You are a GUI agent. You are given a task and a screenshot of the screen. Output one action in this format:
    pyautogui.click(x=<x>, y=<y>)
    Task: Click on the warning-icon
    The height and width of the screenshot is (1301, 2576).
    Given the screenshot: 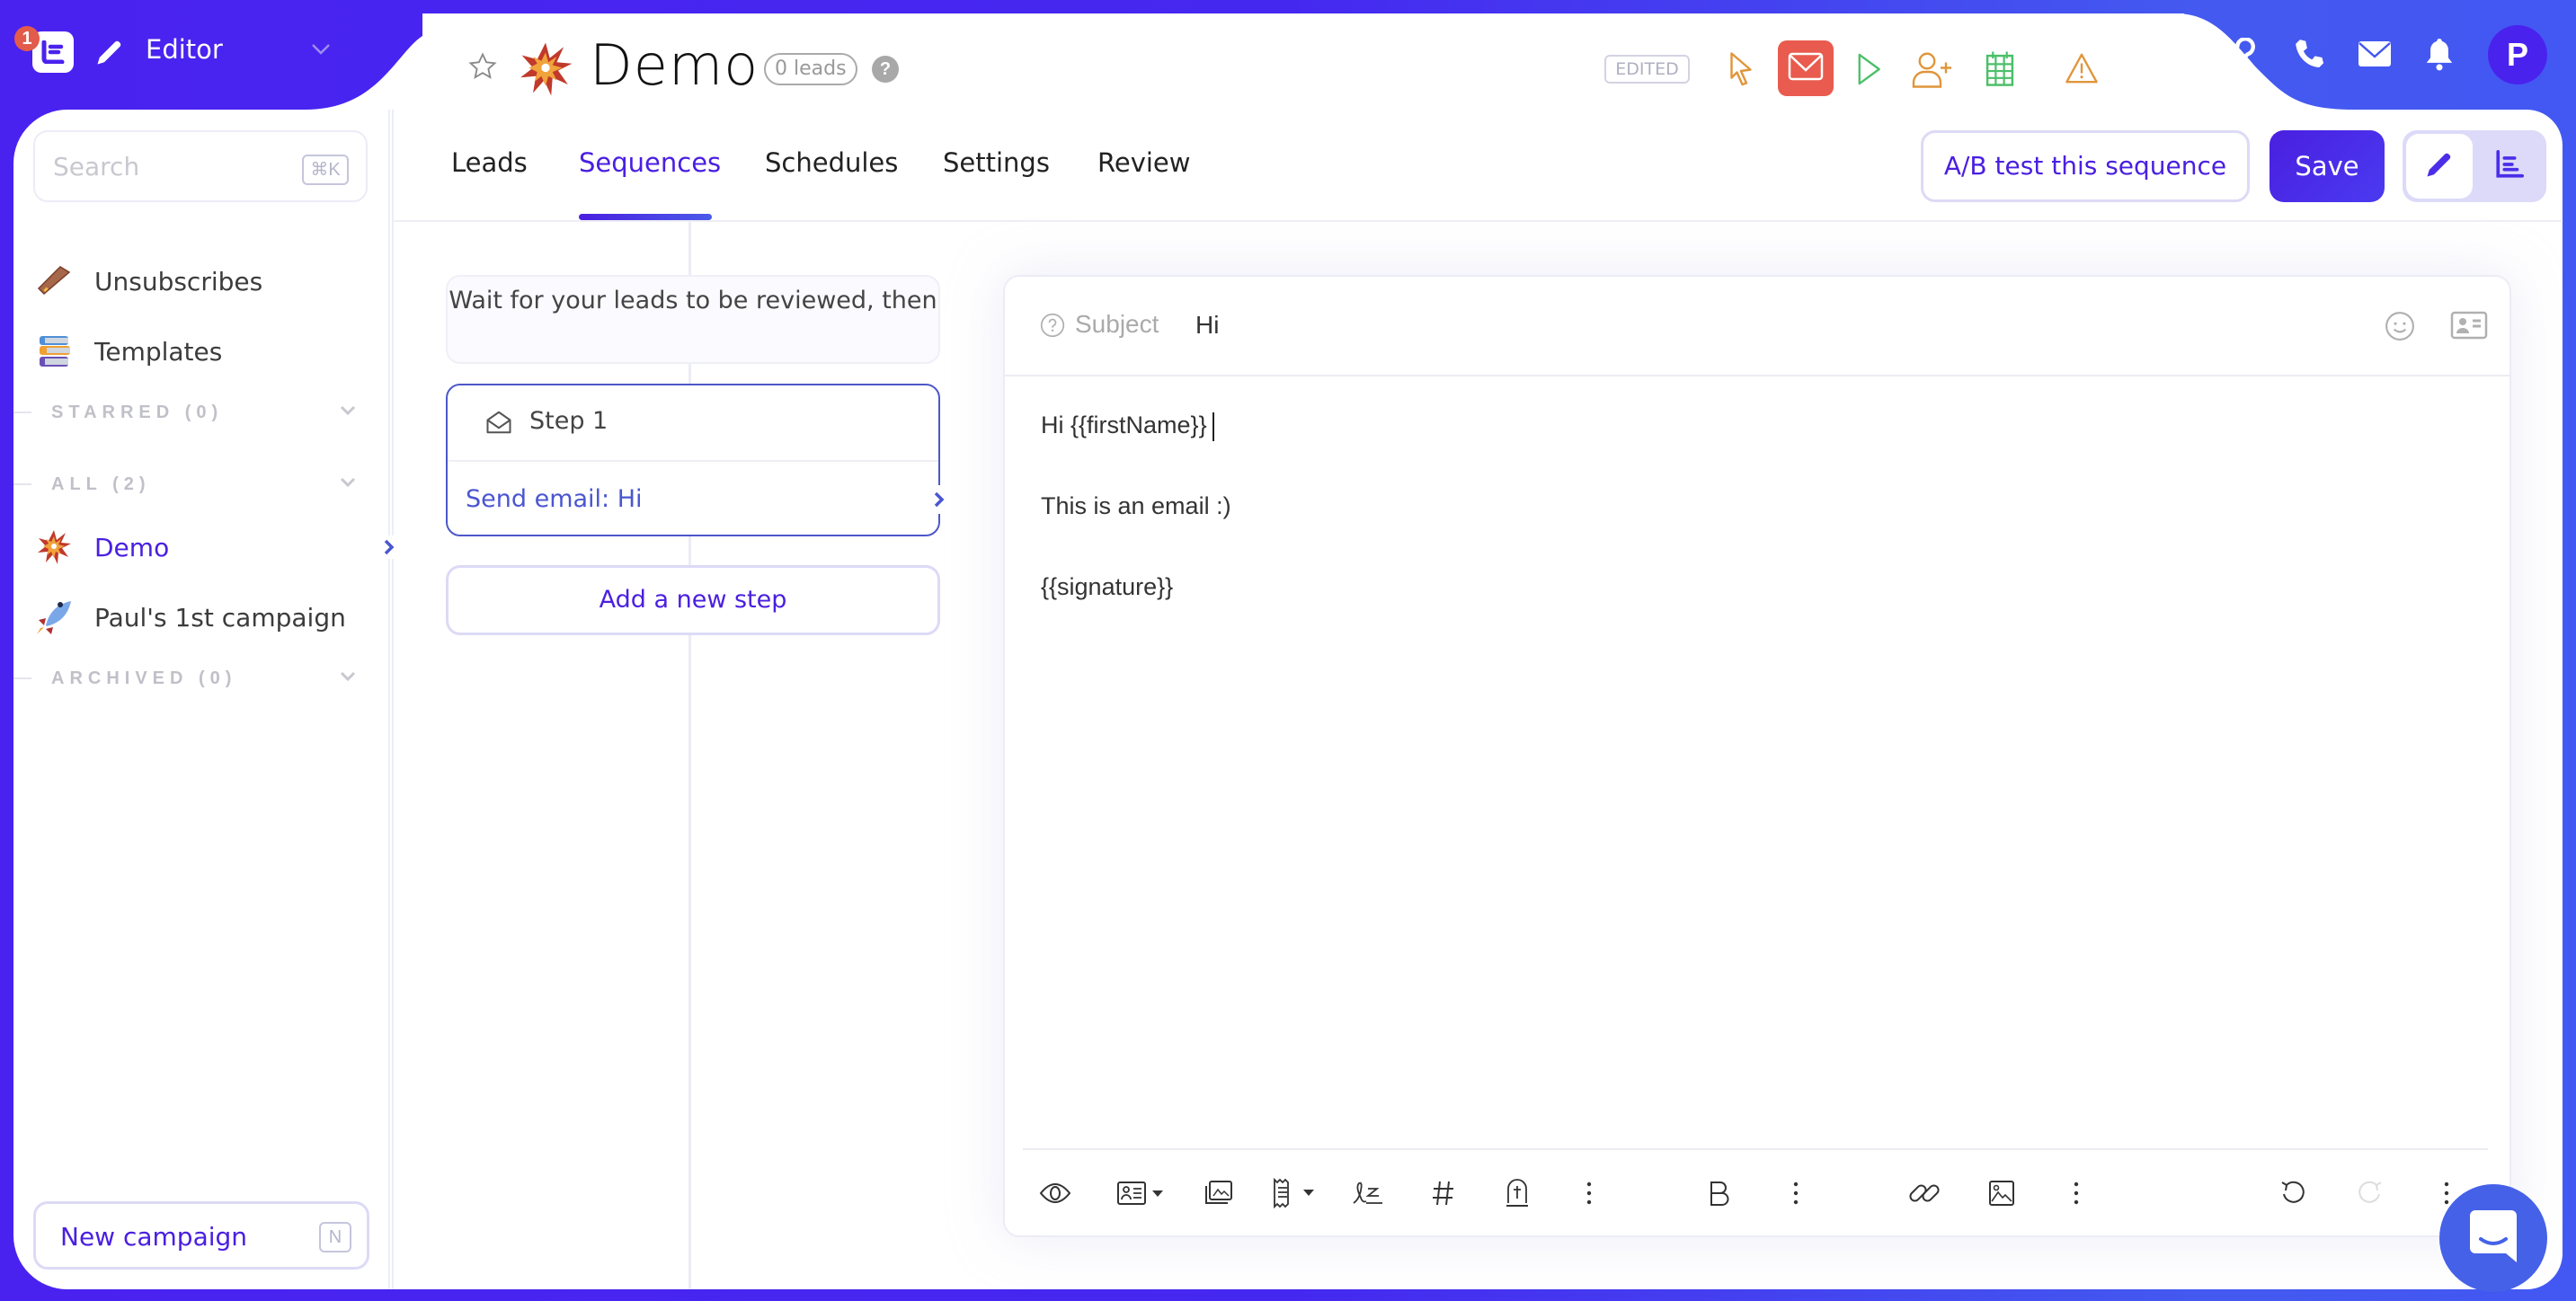 What is the action you would take?
    pyautogui.click(x=2082, y=70)
    